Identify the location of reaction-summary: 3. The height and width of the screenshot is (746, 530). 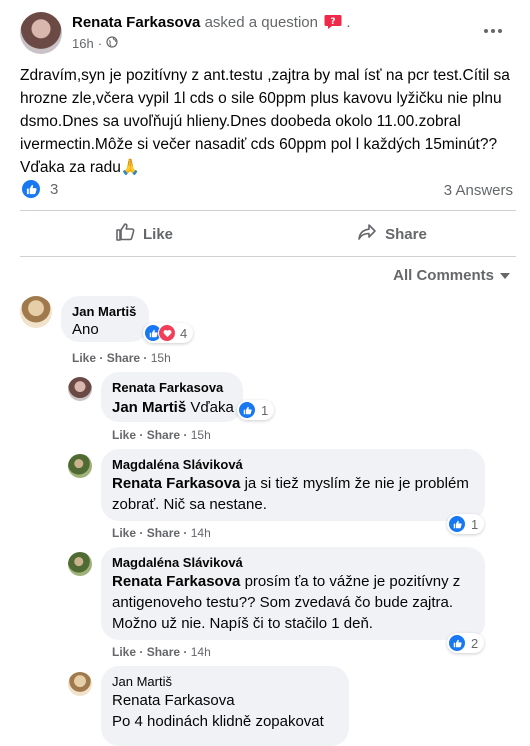
(40, 189).